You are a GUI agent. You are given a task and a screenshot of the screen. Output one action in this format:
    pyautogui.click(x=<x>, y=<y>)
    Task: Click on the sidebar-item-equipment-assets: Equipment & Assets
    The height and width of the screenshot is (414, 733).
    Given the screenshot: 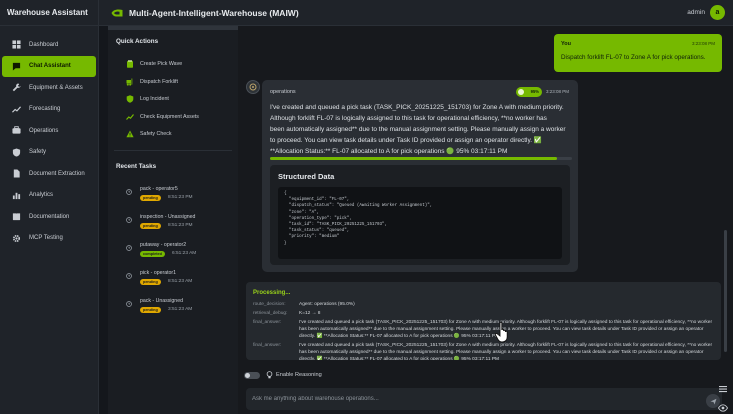 What is the action you would take?
    pyautogui.click(x=49, y=88)
    